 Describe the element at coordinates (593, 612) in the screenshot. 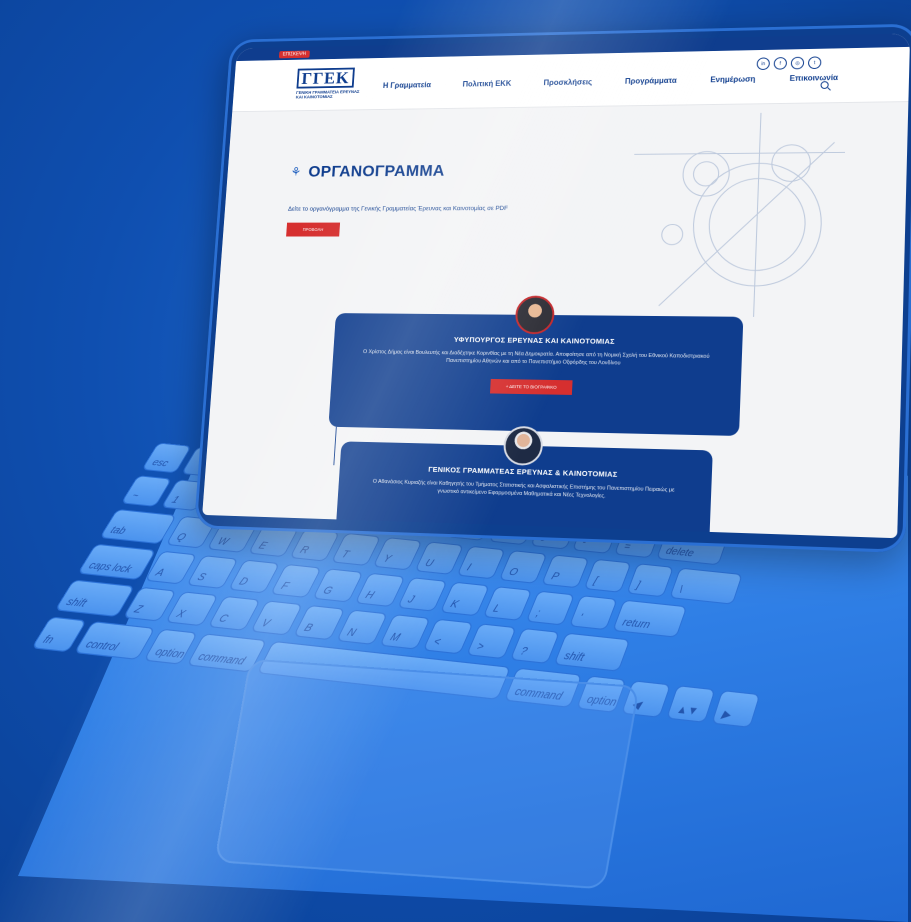

I see `key: '` at that location.